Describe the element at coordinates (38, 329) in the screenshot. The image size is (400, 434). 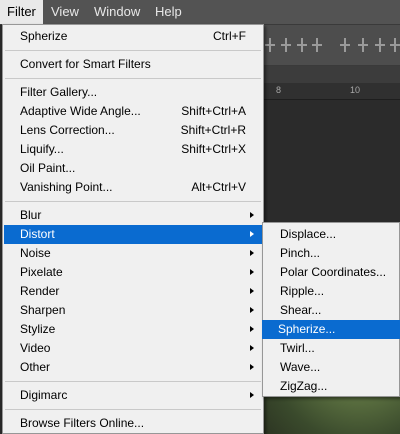
I see `menu-item-label: Stylize` at that location.